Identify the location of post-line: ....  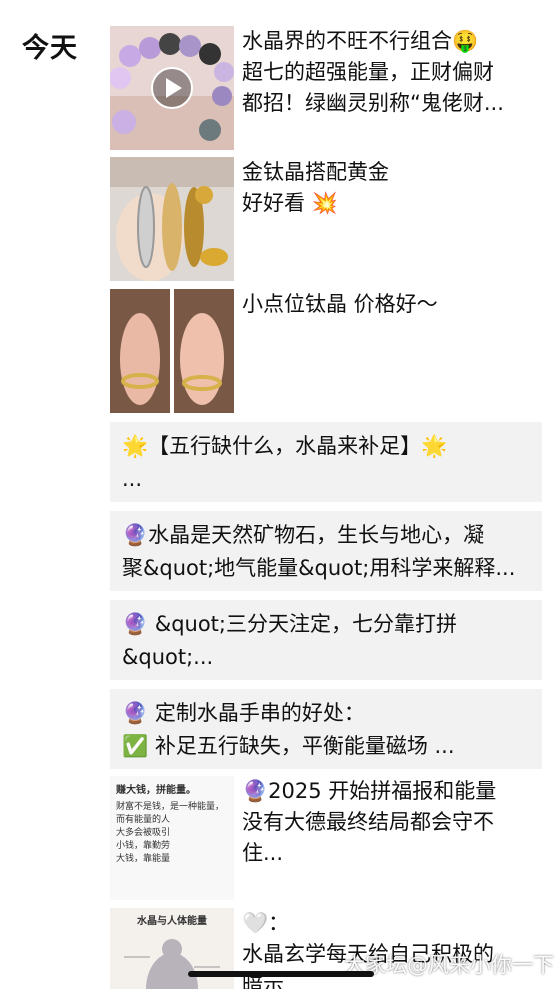
(132, 479).